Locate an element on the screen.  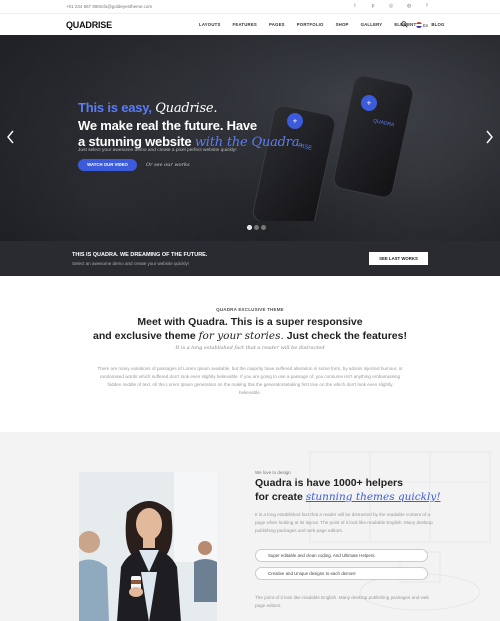
team-photo is located at coordinates (148, 546).